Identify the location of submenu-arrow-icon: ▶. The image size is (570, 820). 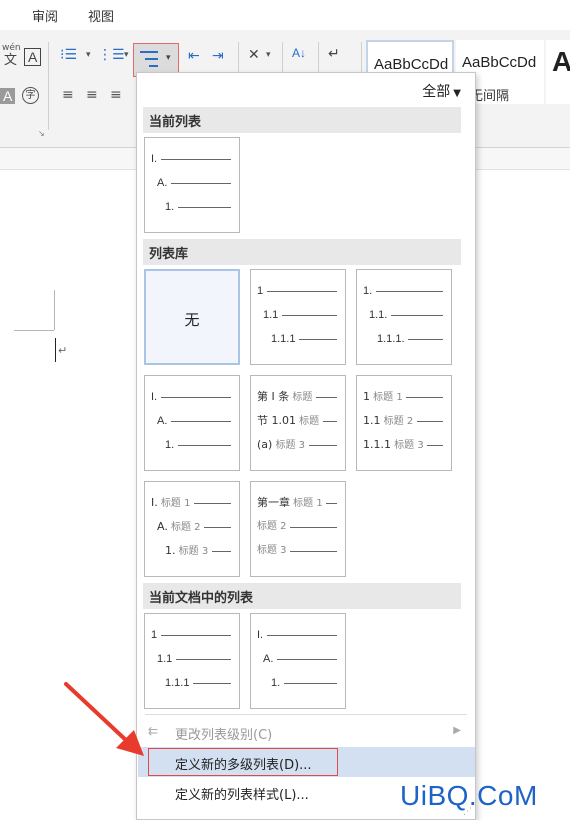
(457, 730).